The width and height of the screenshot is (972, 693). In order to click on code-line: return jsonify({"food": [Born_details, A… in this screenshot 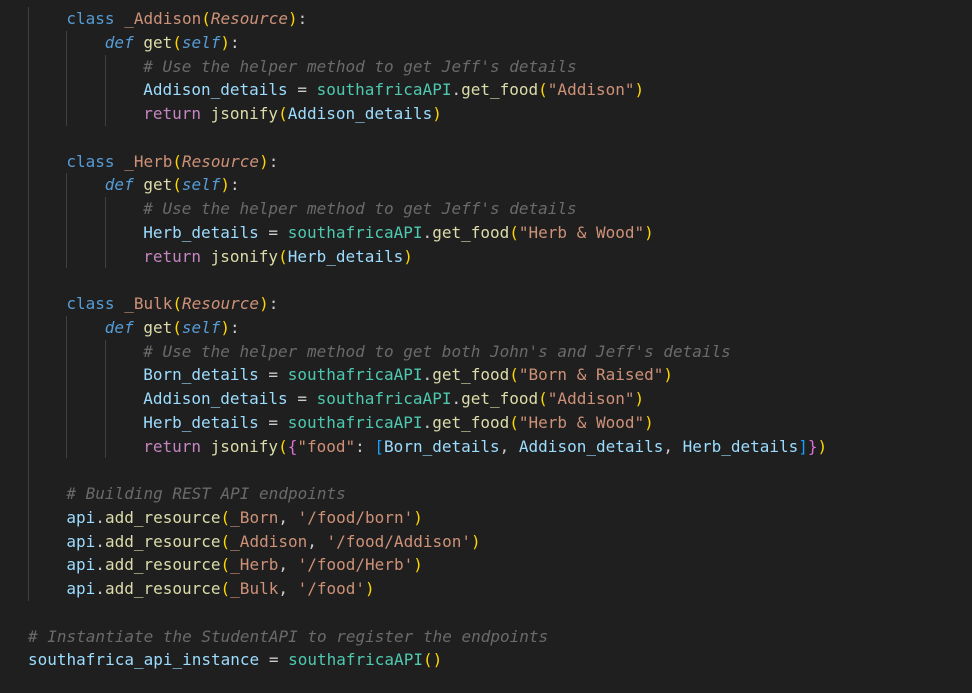, I will do `click(485, 447)`.